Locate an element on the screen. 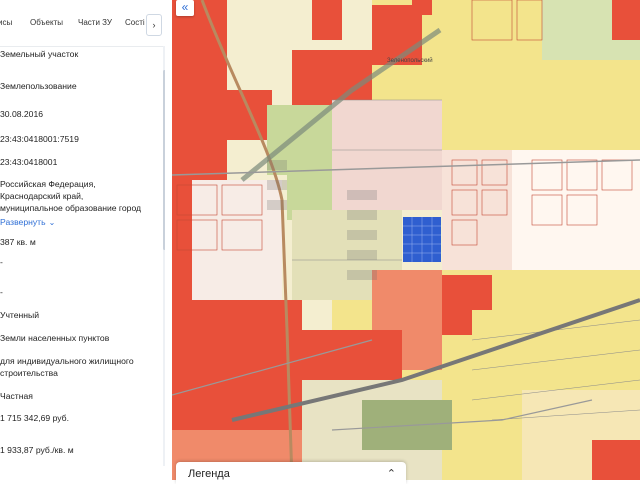  field-use-line2: строительства is located at coordinates (29, 373).